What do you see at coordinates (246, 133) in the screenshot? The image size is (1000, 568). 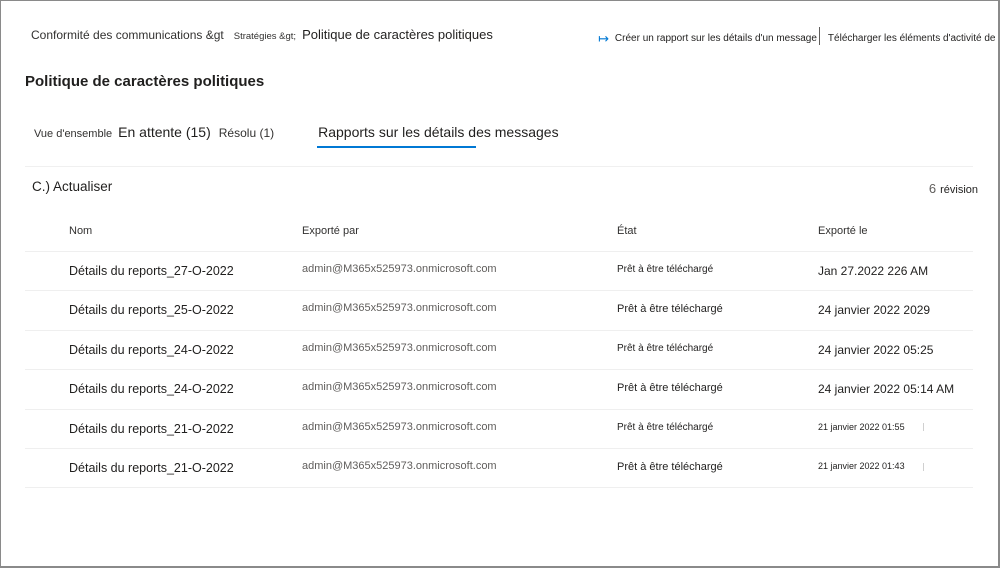 I see `tab-resolved: Résolu (1)` at bounding box center [246, 133].